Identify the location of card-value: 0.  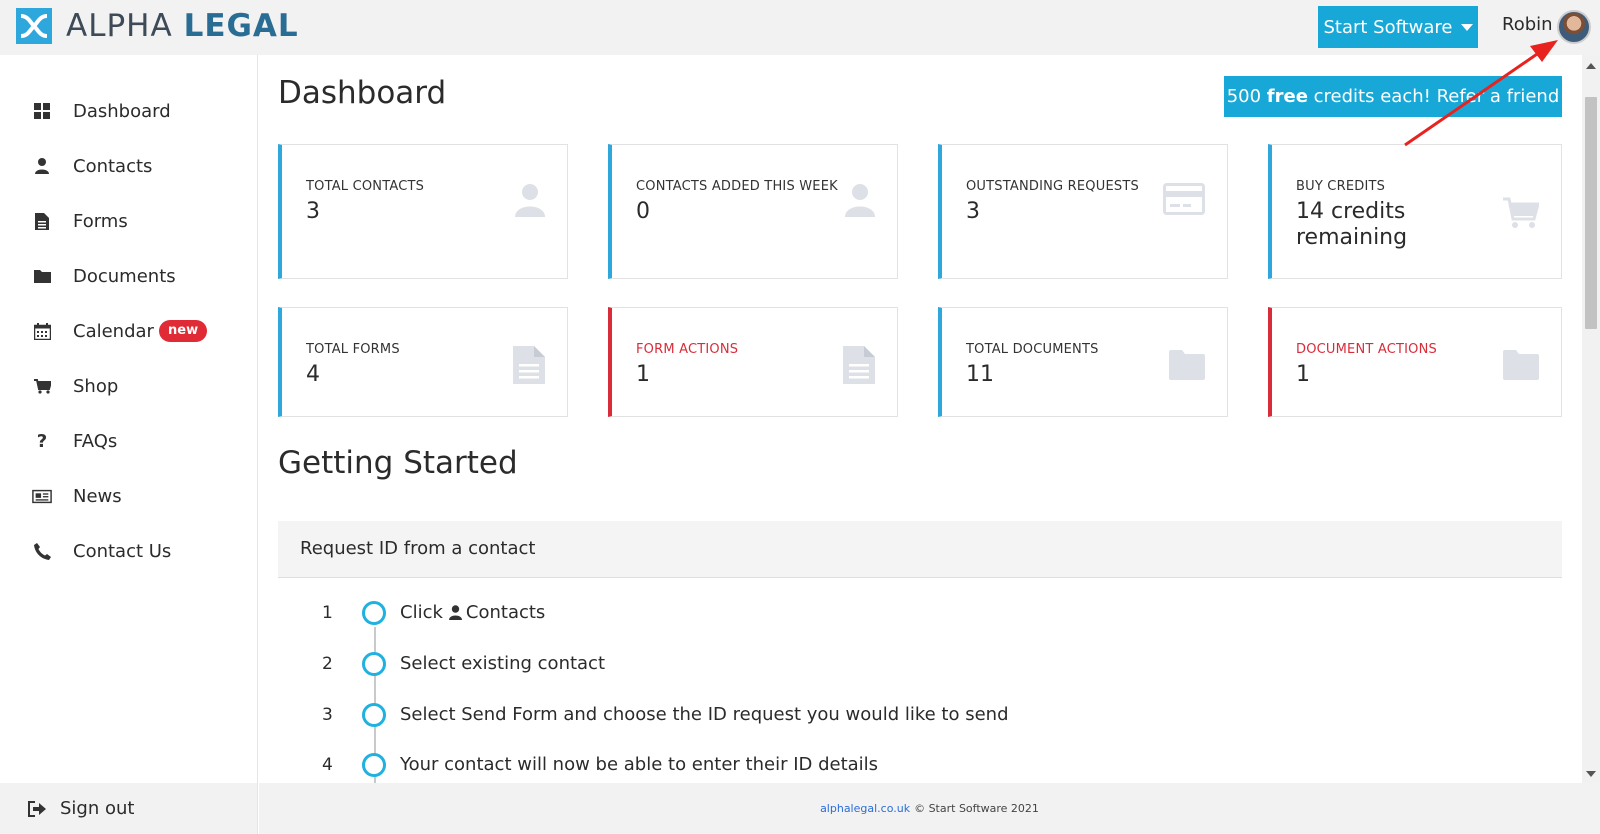
(643, 211).